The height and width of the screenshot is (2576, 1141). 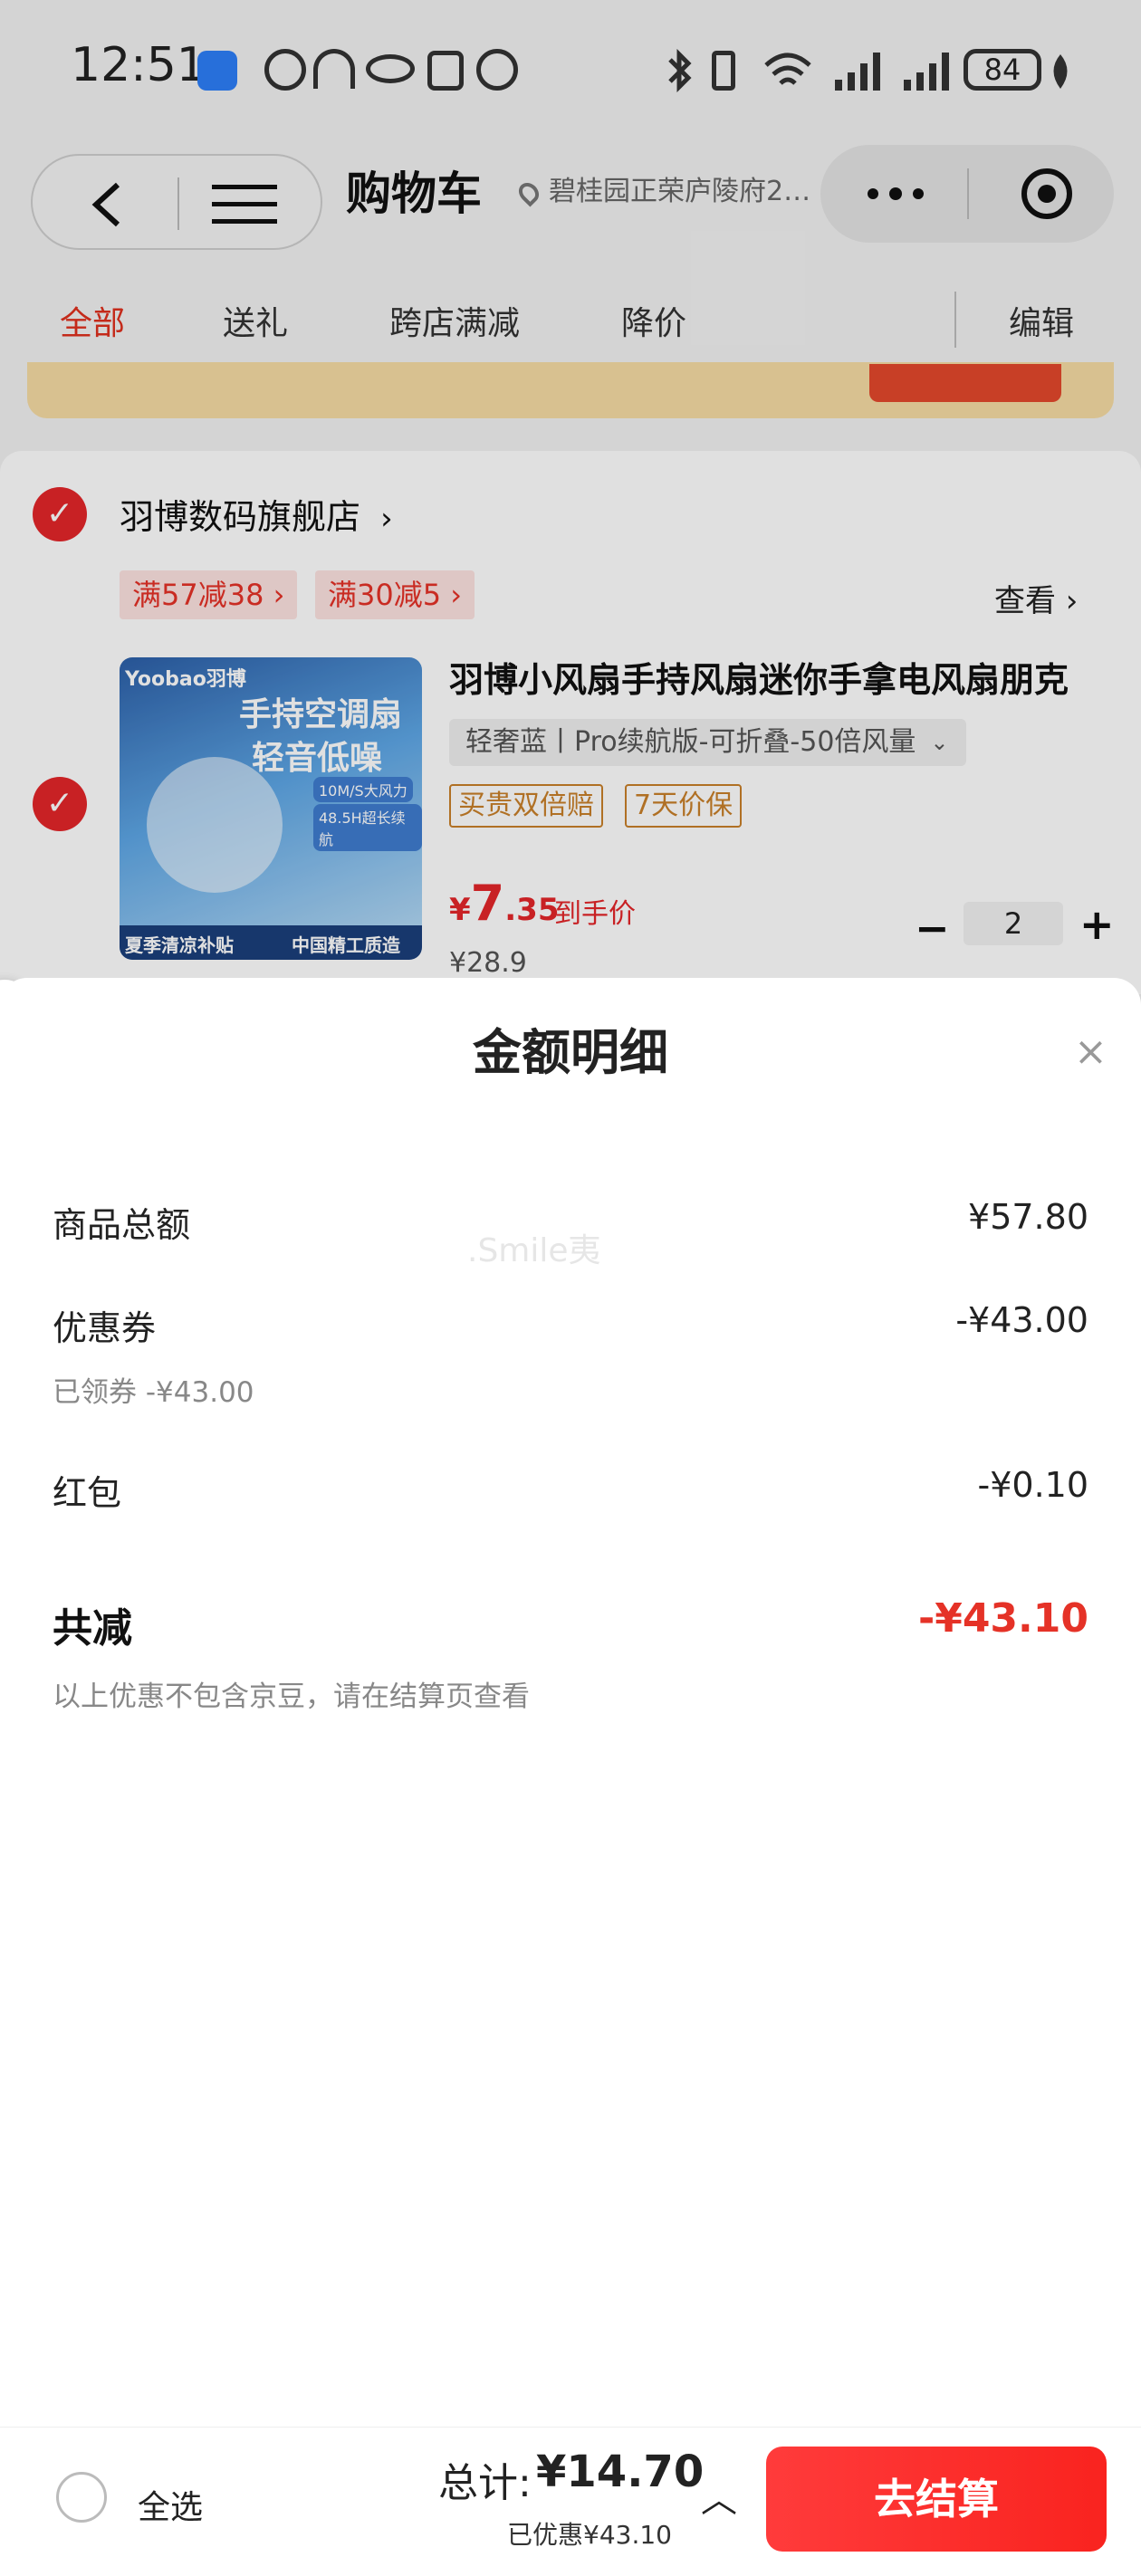 I want to click on page-title: 购物车, so click(x=414, y=194).